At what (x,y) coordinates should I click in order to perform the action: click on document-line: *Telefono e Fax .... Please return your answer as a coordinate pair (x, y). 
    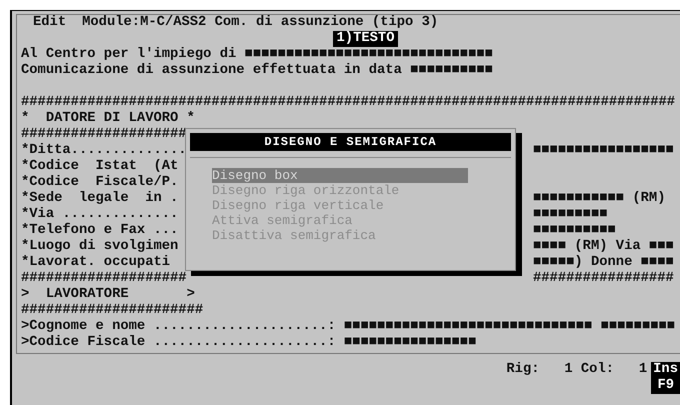
    Looking at the image, I should click on (99, 231).